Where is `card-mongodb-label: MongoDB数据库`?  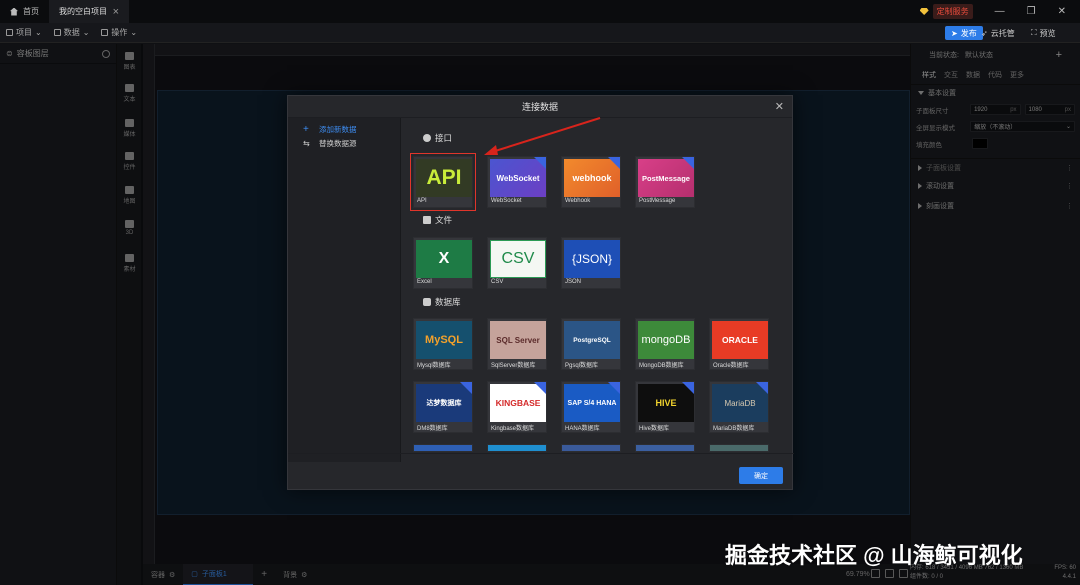
card-mongodb-label: MongoDB数据库 is located at coordinates (661, 366).